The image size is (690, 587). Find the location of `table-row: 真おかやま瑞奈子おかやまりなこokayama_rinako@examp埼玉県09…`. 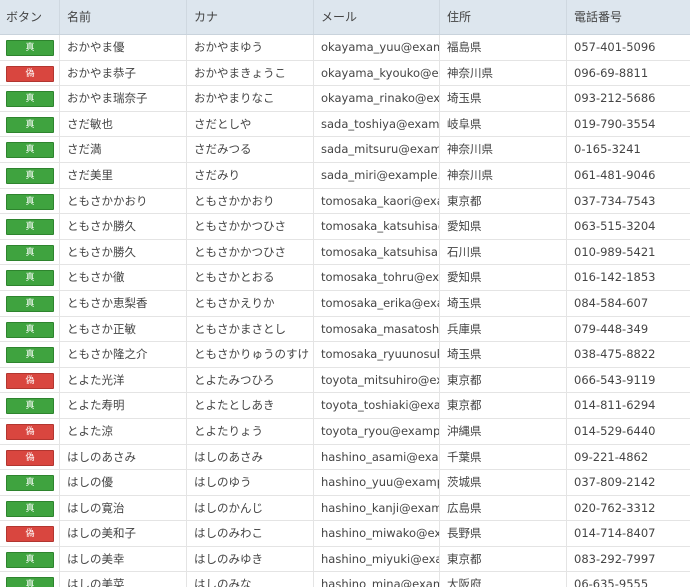

table-row: 真おかやま瑞奈子おかやまりなこokayama_rinako@examp埼玉県09… is located at coordinates (345, 99).